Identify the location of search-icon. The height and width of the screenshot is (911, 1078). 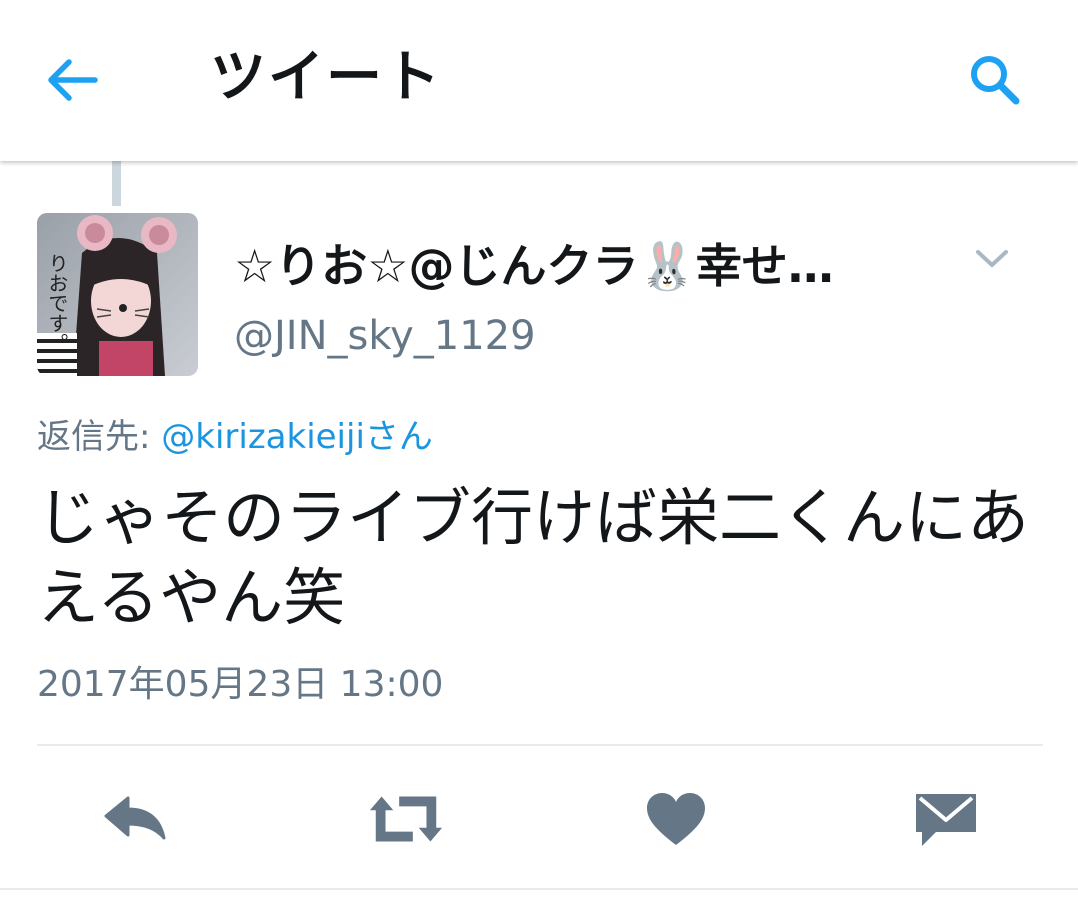
(995, 80).